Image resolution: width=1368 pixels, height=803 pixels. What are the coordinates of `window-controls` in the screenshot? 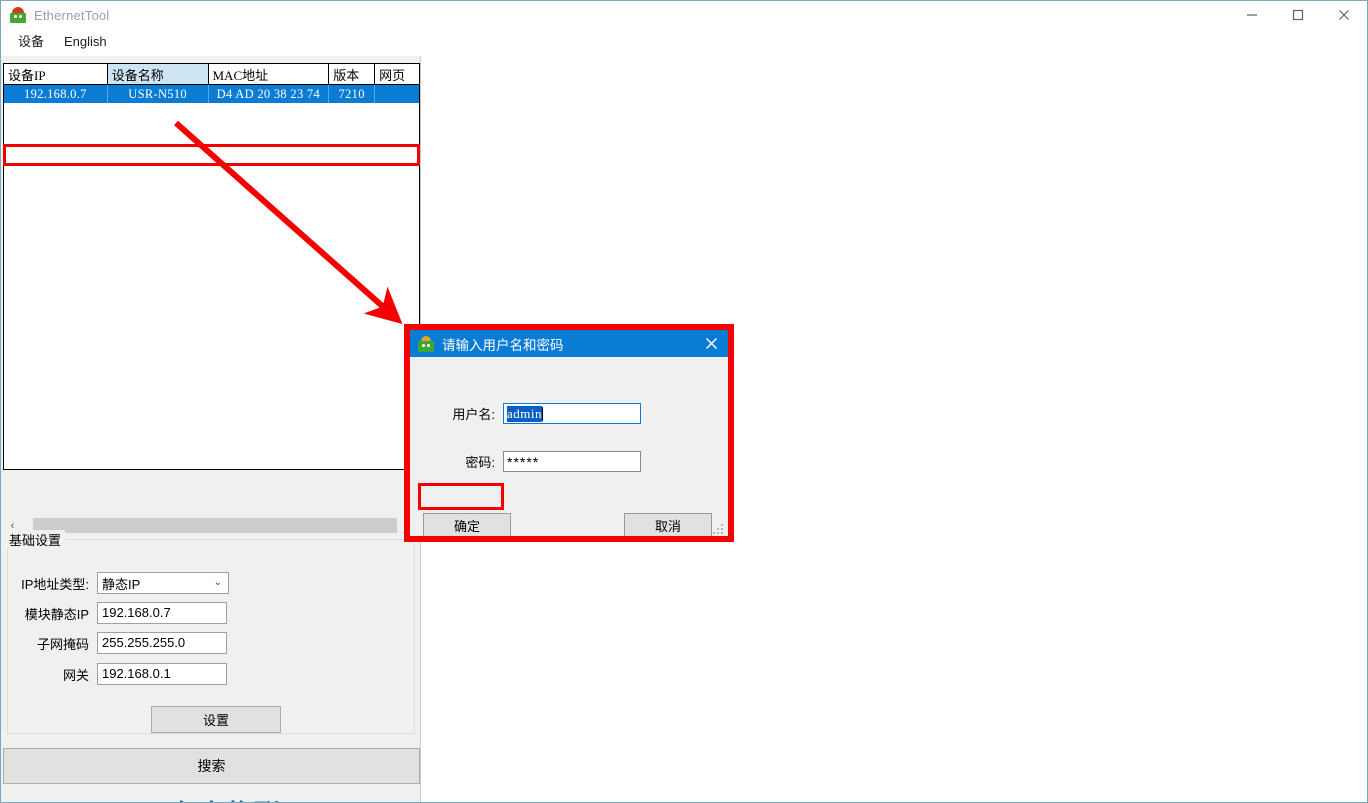 It's located at (1298, 15).